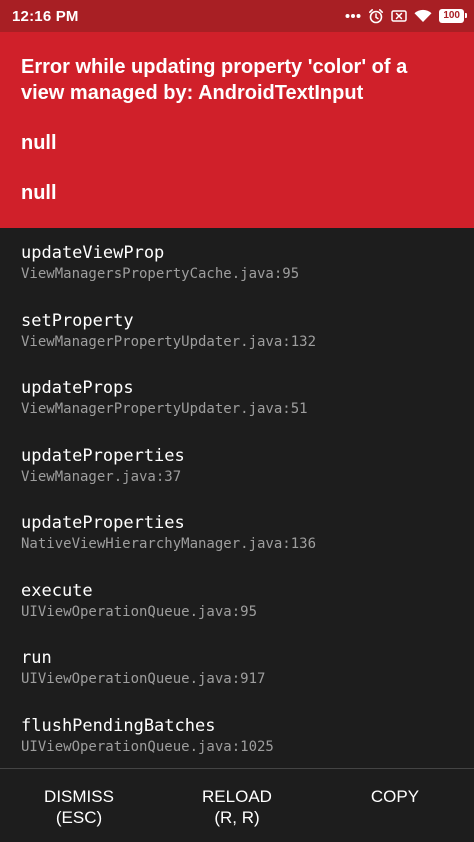 Image resolution: width=474 pixels, height=842 pixels. Describe the element at coordinates (143, 679) in the screenshot. I see `frame-file: UIViewOperationQueue.java:917` at that location.